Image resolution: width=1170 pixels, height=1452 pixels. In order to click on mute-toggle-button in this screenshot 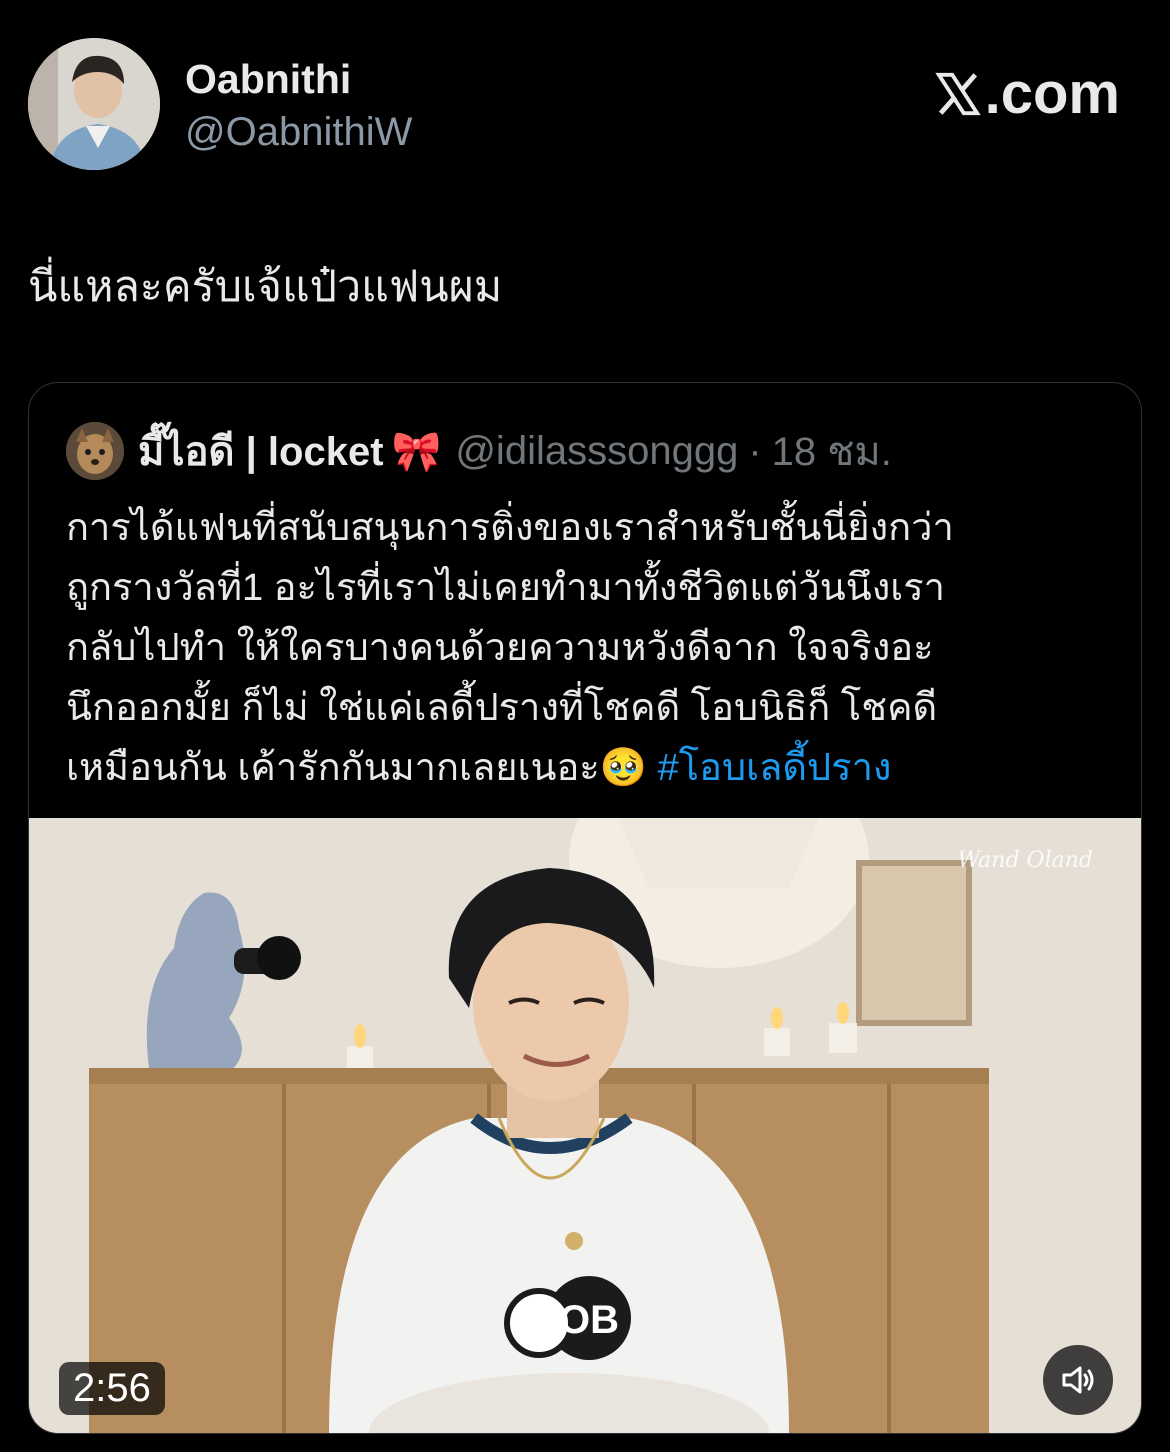, I will do `click(1078, 1380)`.